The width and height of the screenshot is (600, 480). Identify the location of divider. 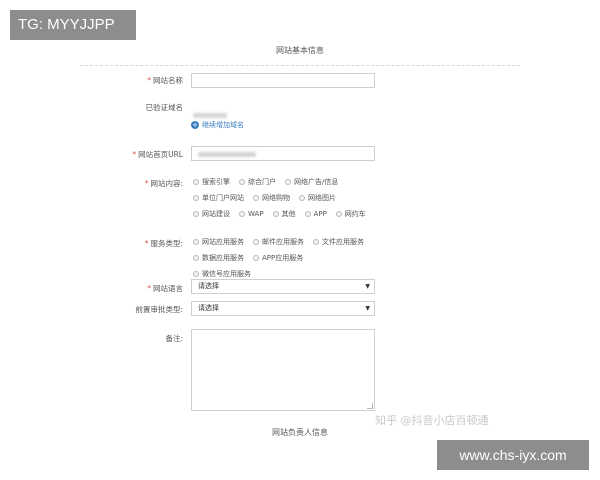
(300, 65).